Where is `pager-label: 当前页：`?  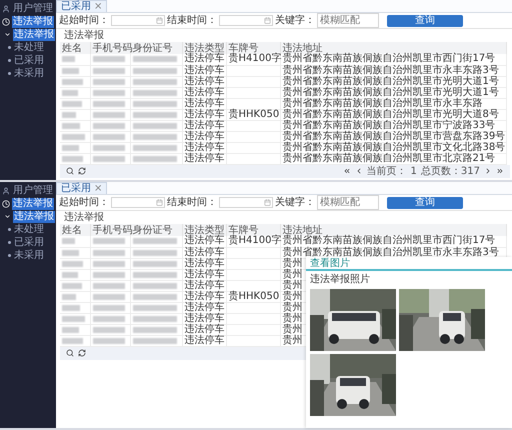 pager-label: 当前页： is located at coordinates (386, 171).